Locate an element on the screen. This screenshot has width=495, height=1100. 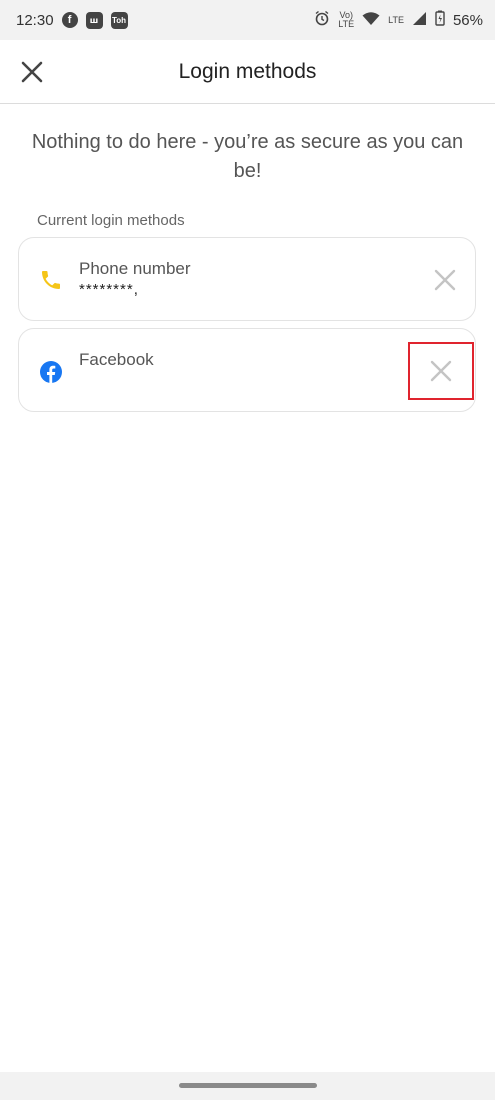
status-bar: 12:30 f ꟺ Toh Vo) LTE LTE 56% is located at coordinates (247, 20).